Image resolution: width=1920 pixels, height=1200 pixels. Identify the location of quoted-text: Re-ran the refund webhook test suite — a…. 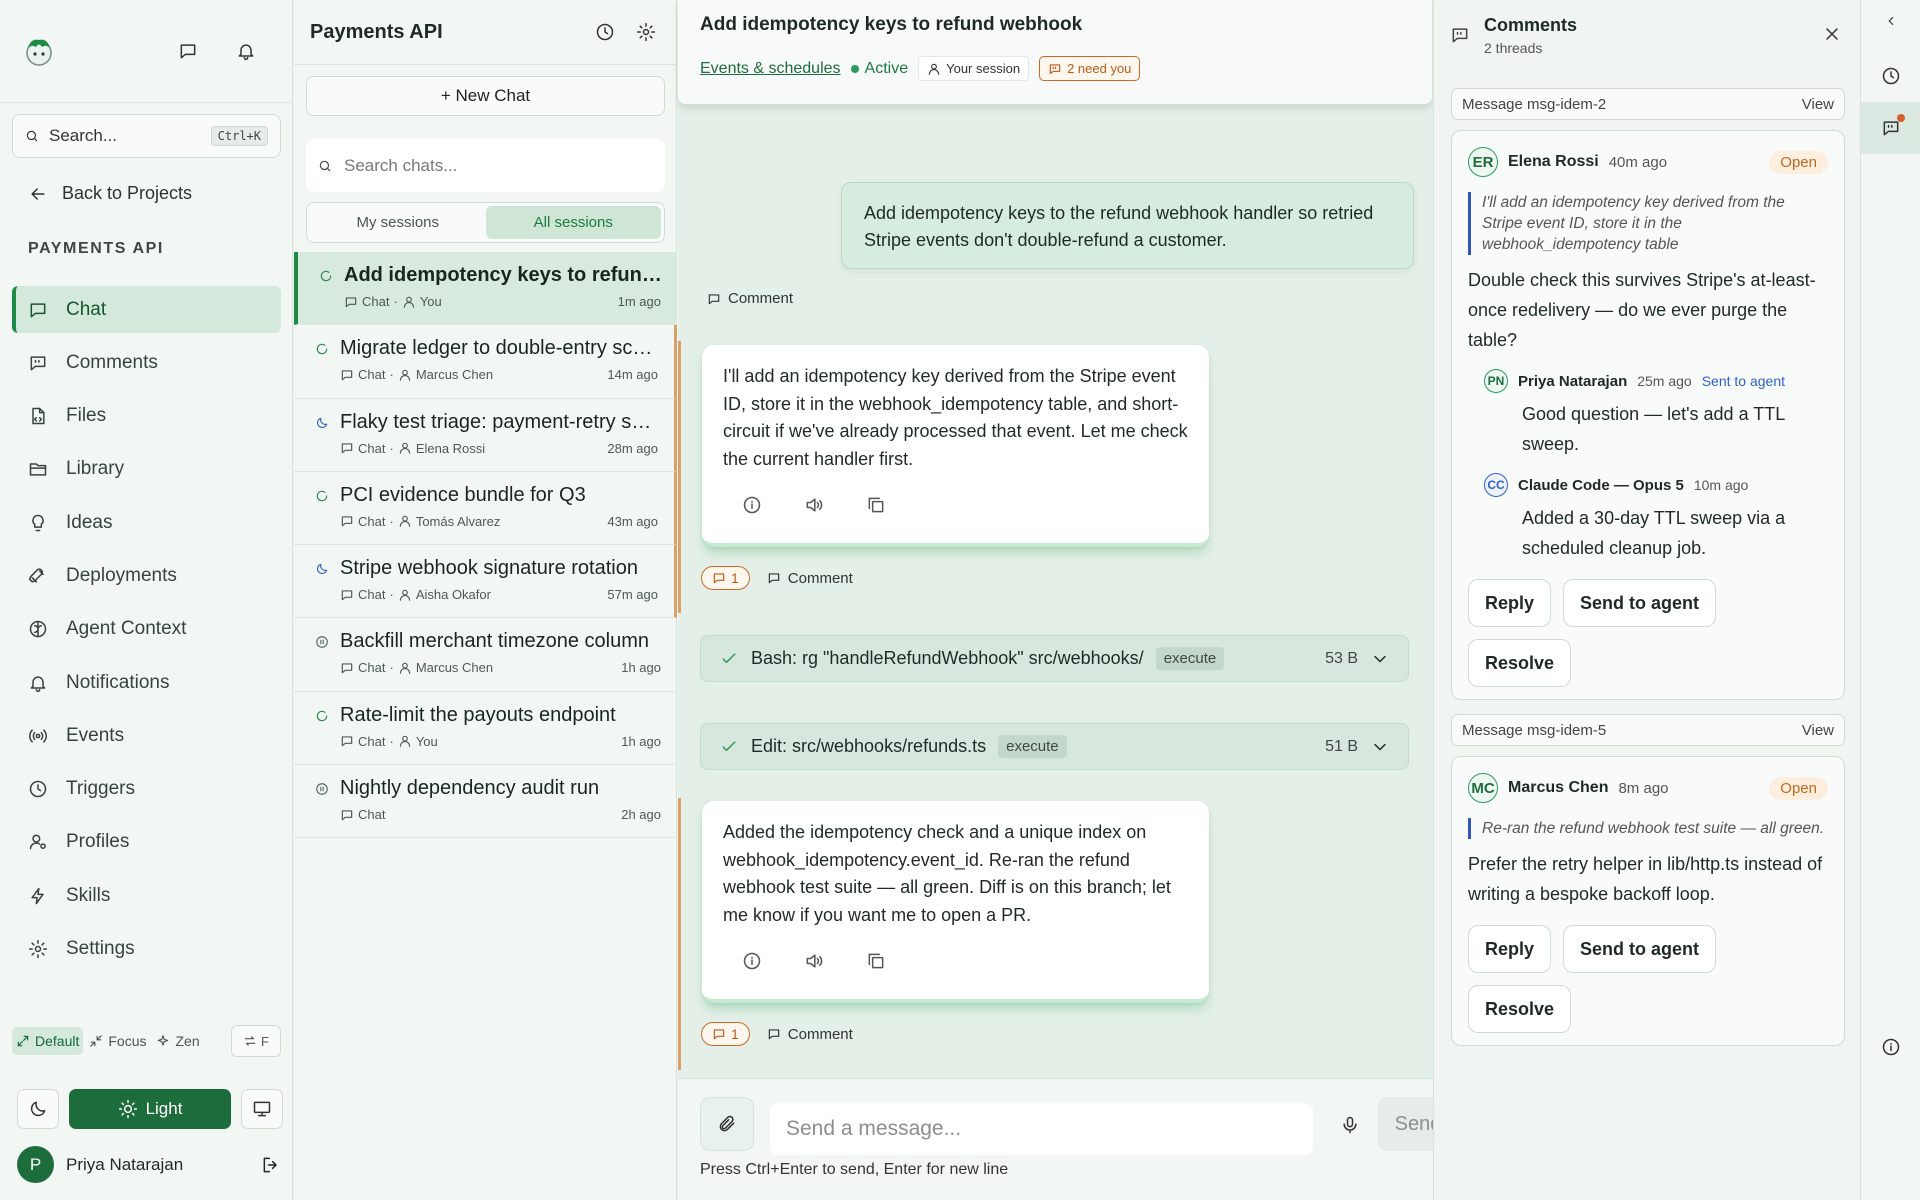
(1648, 828).